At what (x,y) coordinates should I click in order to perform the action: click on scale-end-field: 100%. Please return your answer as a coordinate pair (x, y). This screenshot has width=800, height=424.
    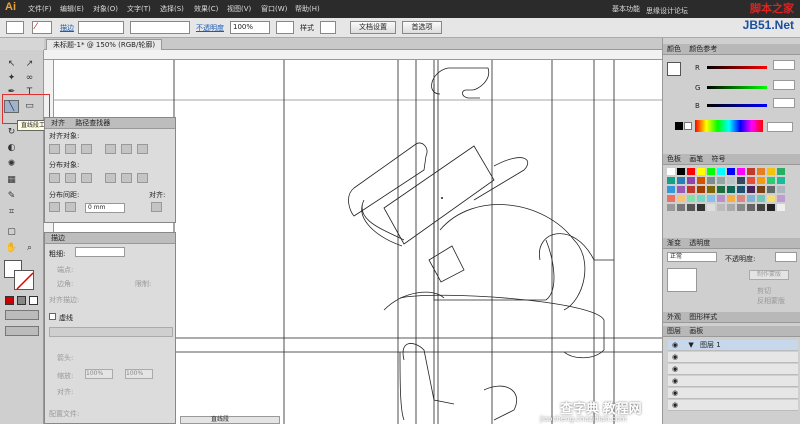
    Looking at the image, I should click on (139, 374).